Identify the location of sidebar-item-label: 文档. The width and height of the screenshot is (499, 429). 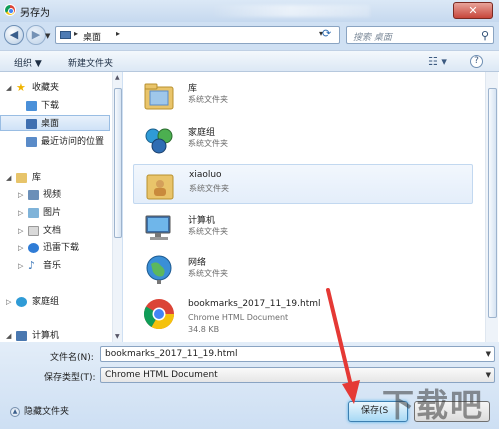
(52, 231).